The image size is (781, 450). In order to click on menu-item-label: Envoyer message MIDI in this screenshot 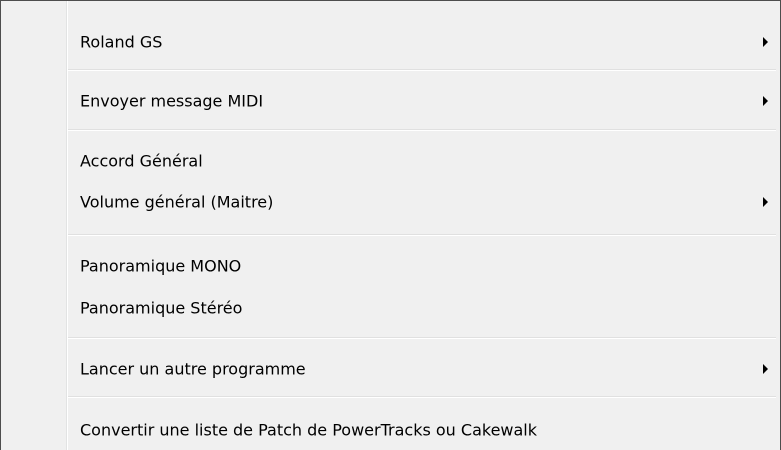, I will do `click(172, 101)`.